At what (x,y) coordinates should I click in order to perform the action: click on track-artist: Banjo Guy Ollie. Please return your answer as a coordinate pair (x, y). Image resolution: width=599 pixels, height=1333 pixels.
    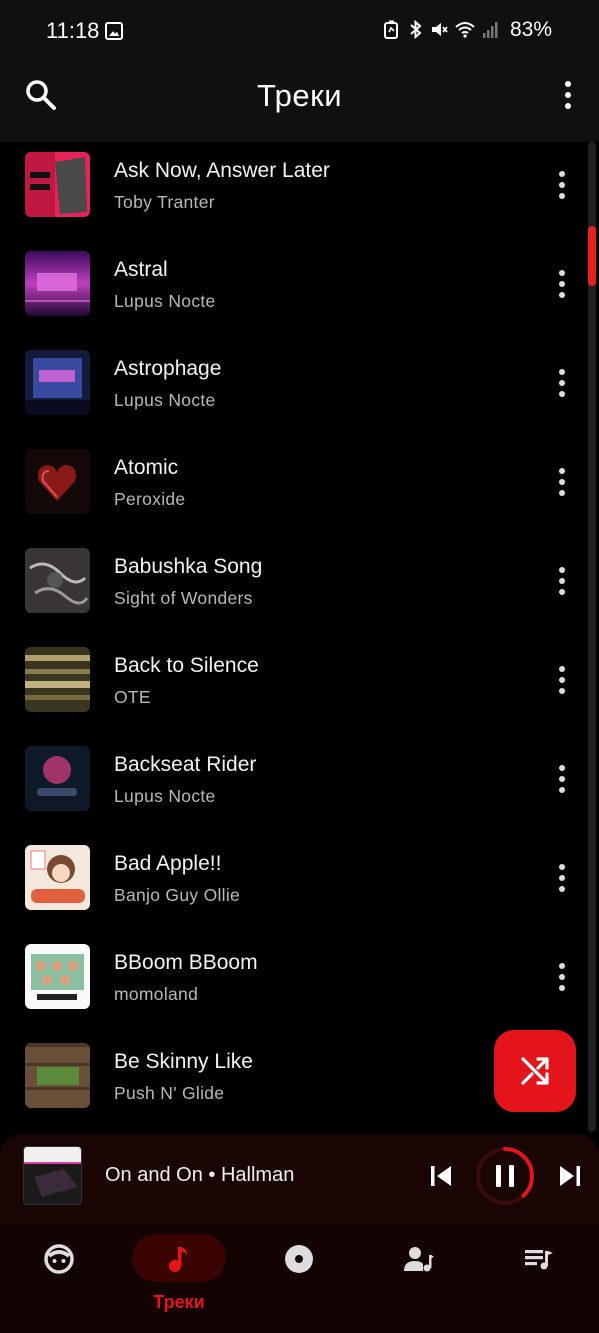
    Looking at the image, I should click on (177, 895).